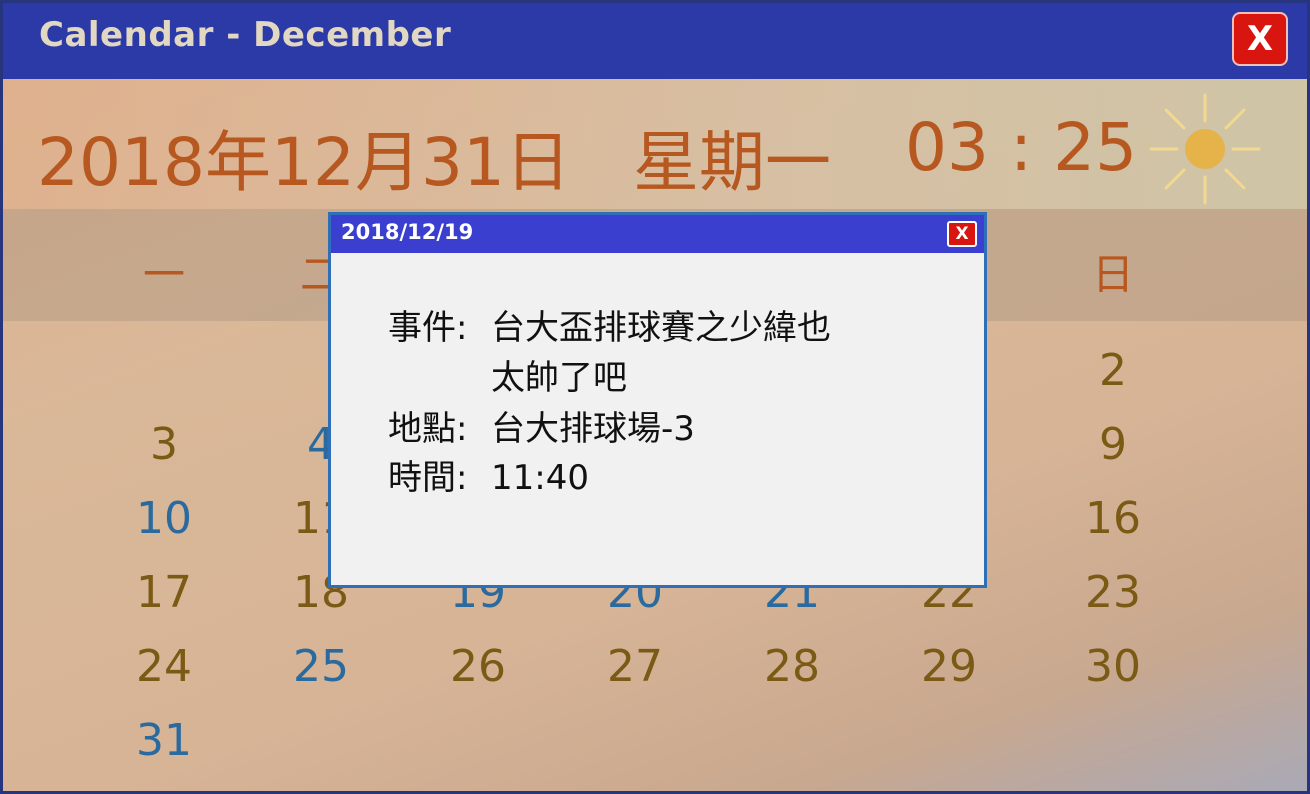  I want to click on current-time: 03 : 25, so click(1021, 147).